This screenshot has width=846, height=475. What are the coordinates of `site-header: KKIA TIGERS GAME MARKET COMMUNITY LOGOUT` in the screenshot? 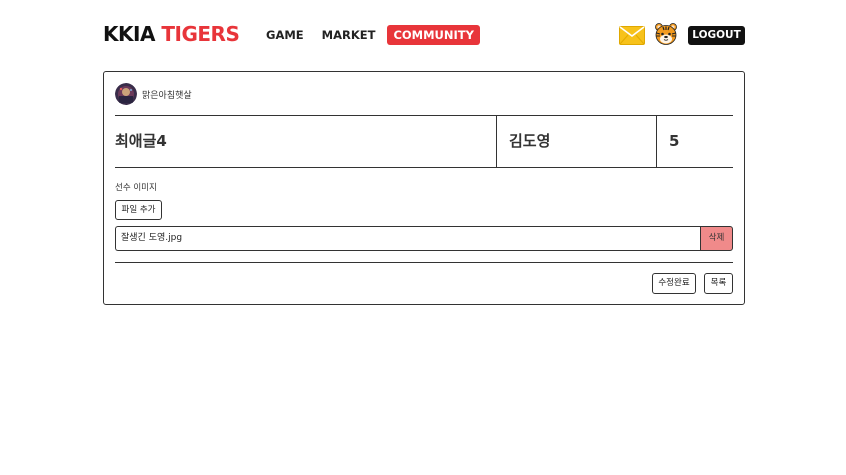 It's located at (423, 35).